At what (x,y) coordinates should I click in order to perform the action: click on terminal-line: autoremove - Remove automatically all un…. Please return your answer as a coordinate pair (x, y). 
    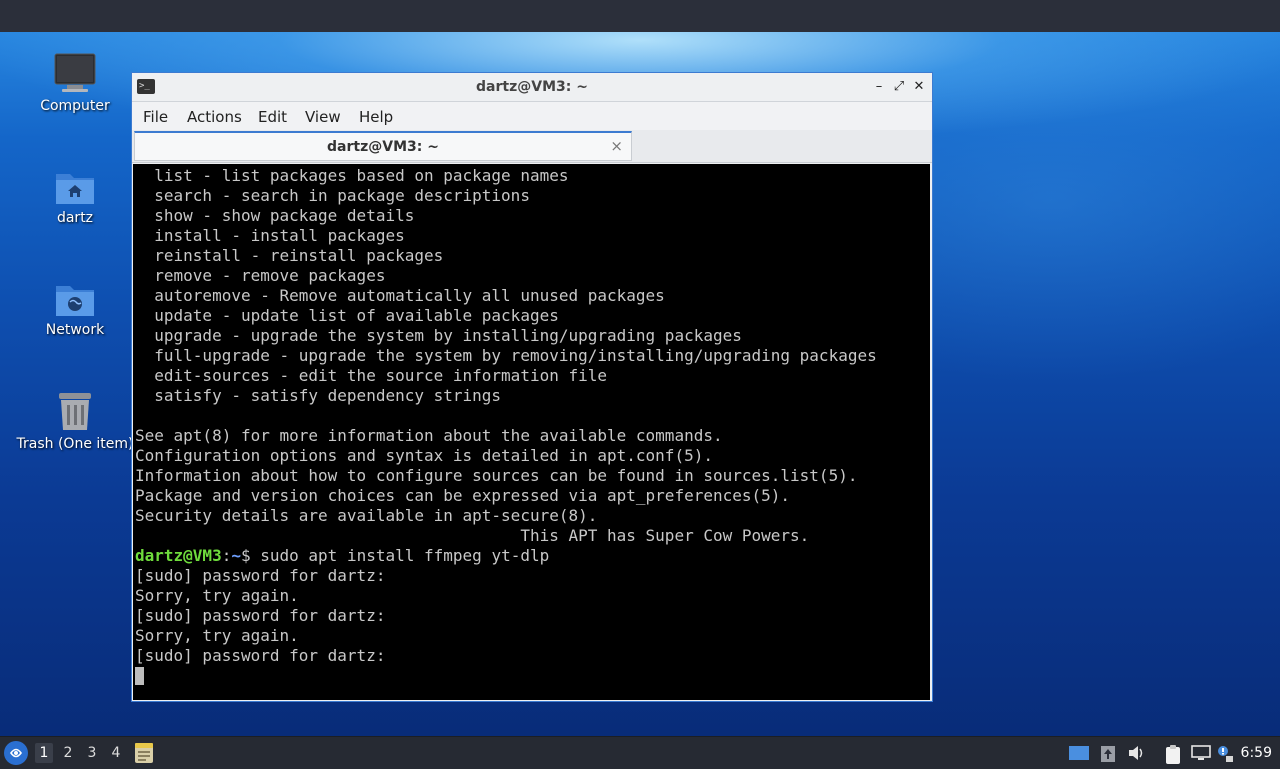
    Looking at the image, I should click on (400, 295).